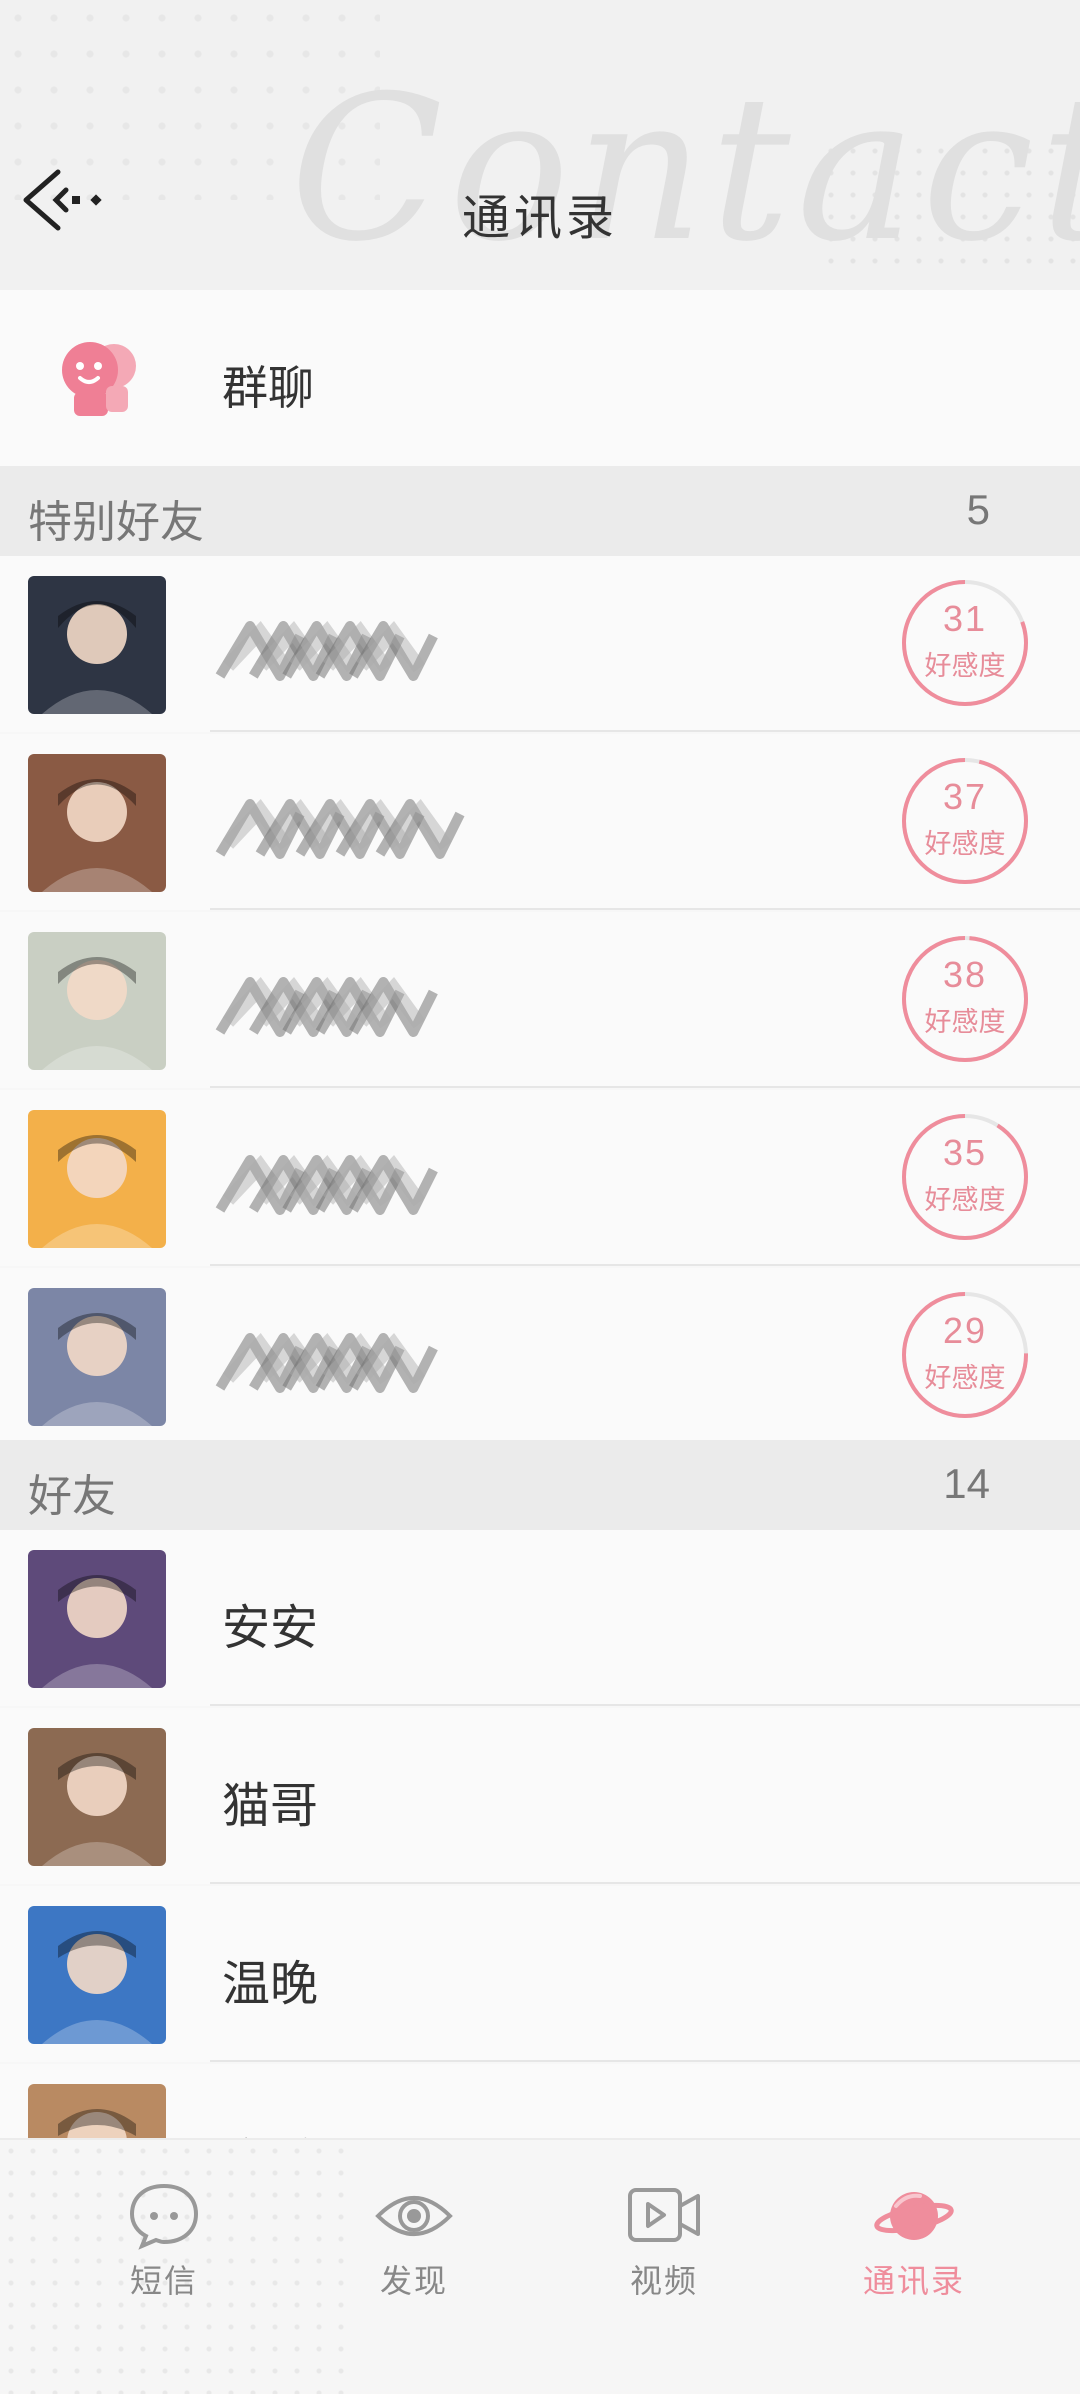  I want to click on affinity-badge: 31 好感度, so click(965, 643).